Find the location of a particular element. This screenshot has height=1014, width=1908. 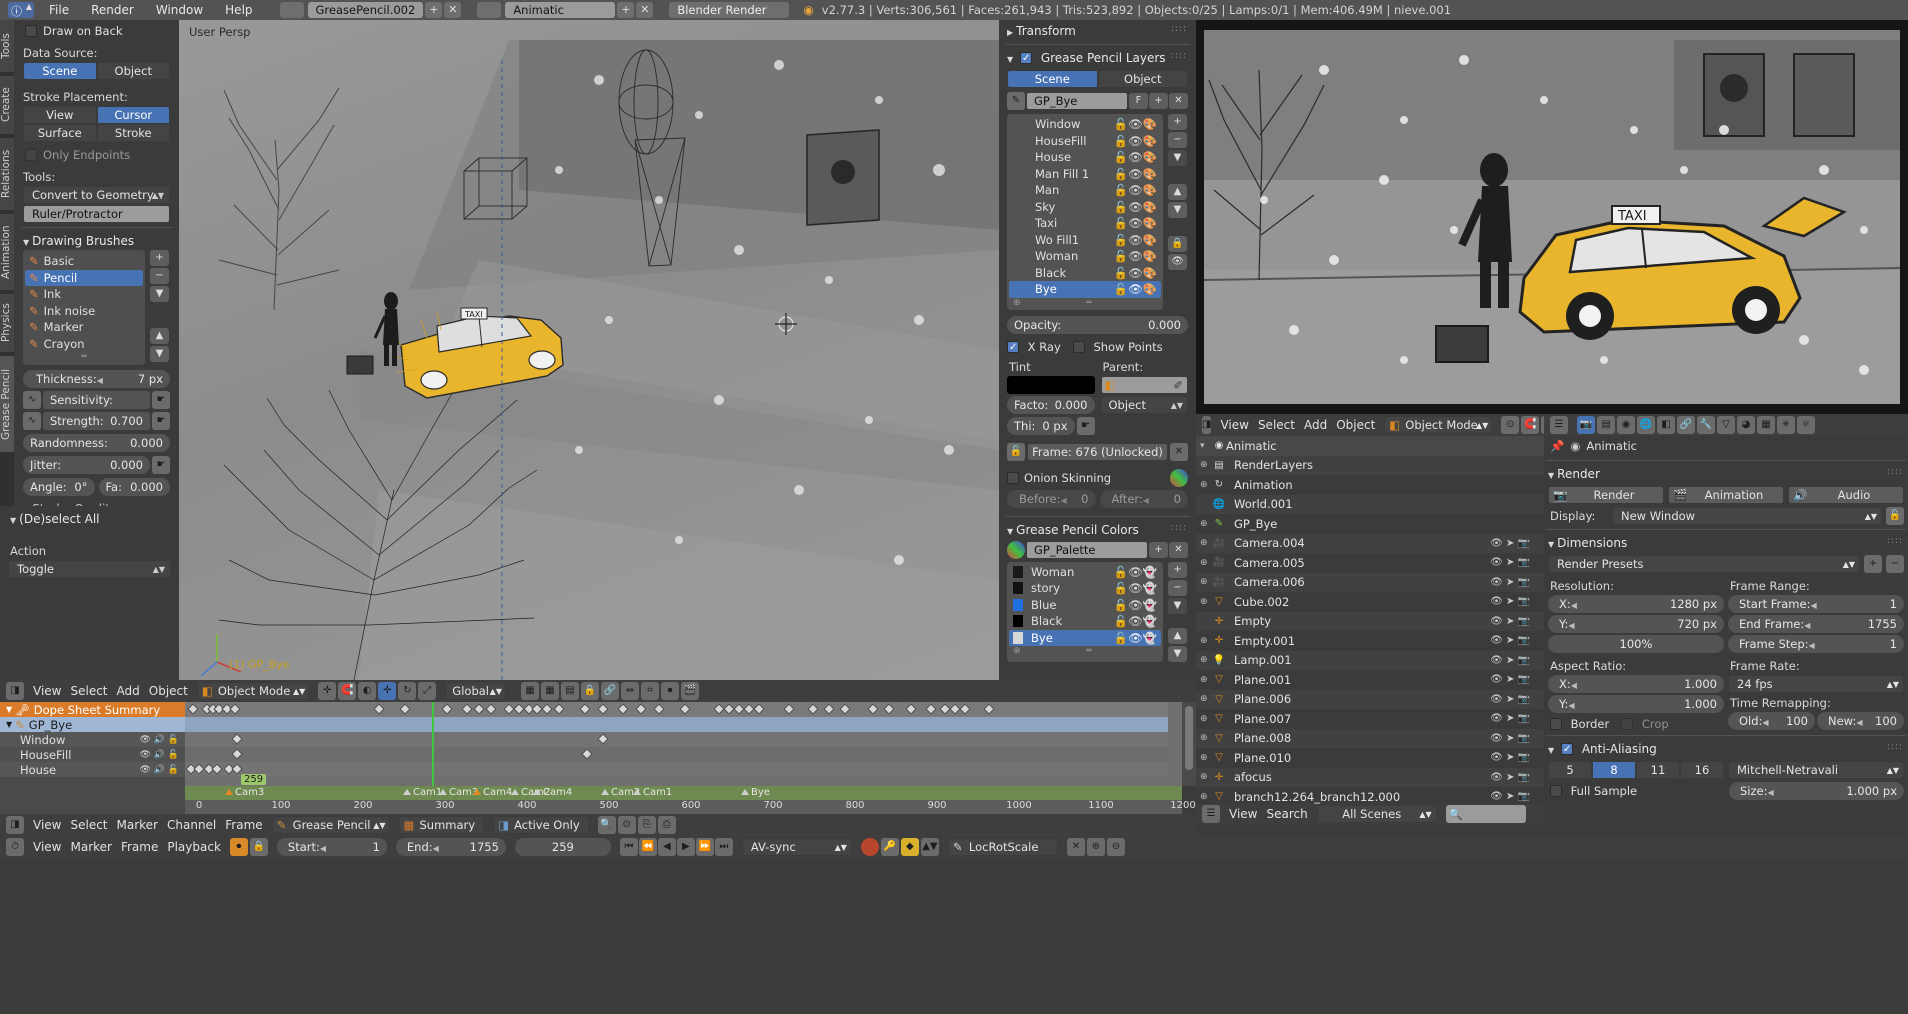

tab-grease-pencil: Grease Pencil is located at coordinates (7, 404).